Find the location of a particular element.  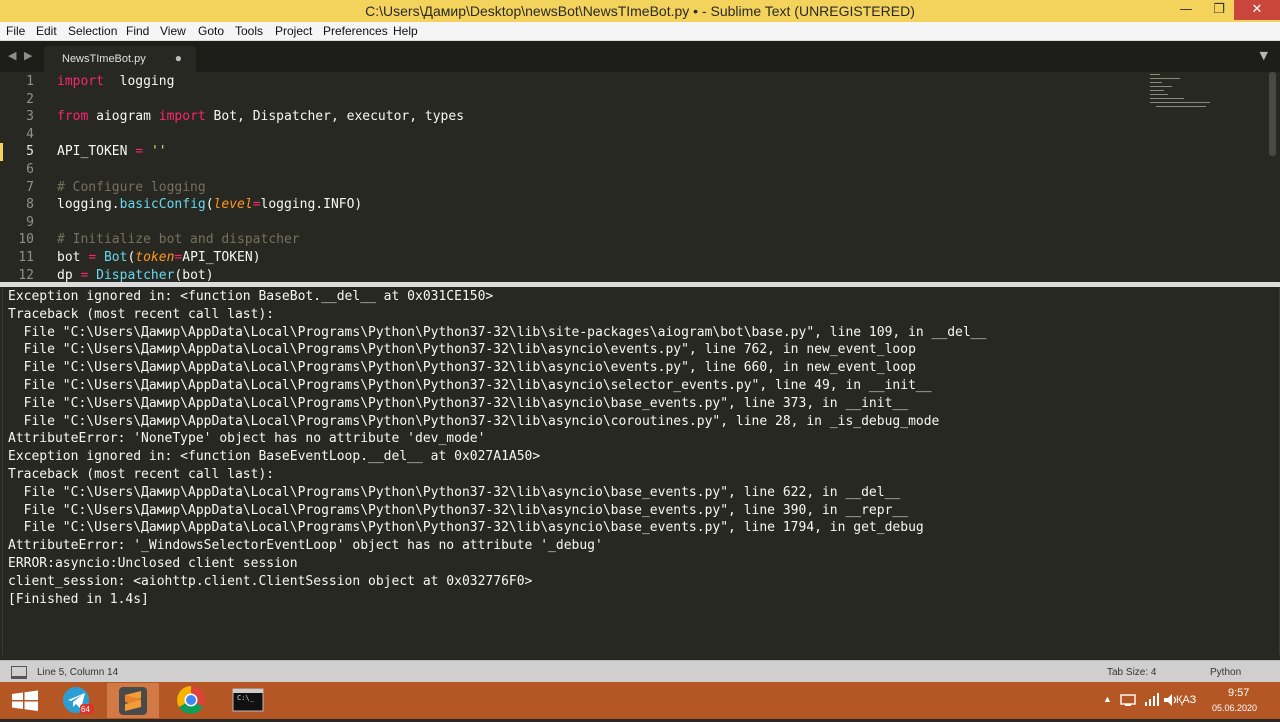

menu-goto: Goto is located at coordinates (211, 31).